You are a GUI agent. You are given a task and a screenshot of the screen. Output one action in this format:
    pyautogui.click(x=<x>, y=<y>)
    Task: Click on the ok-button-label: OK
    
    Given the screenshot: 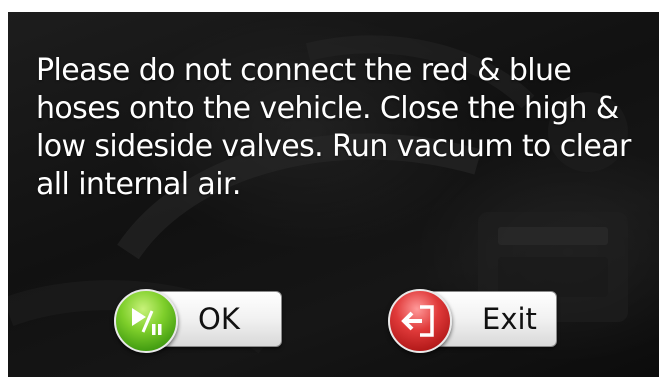 What is the action you would take?
    pyautogui.click(x=219, y=319)
    